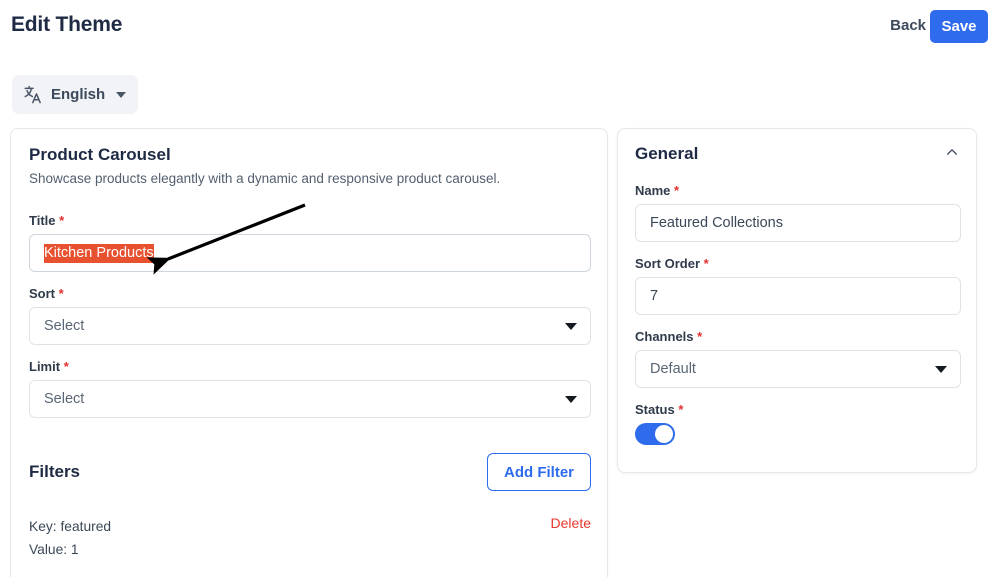 The width and height of the screenshot is (1004, 577). I want to click on filters-header: Filters Add Filter, so click(310, 472).